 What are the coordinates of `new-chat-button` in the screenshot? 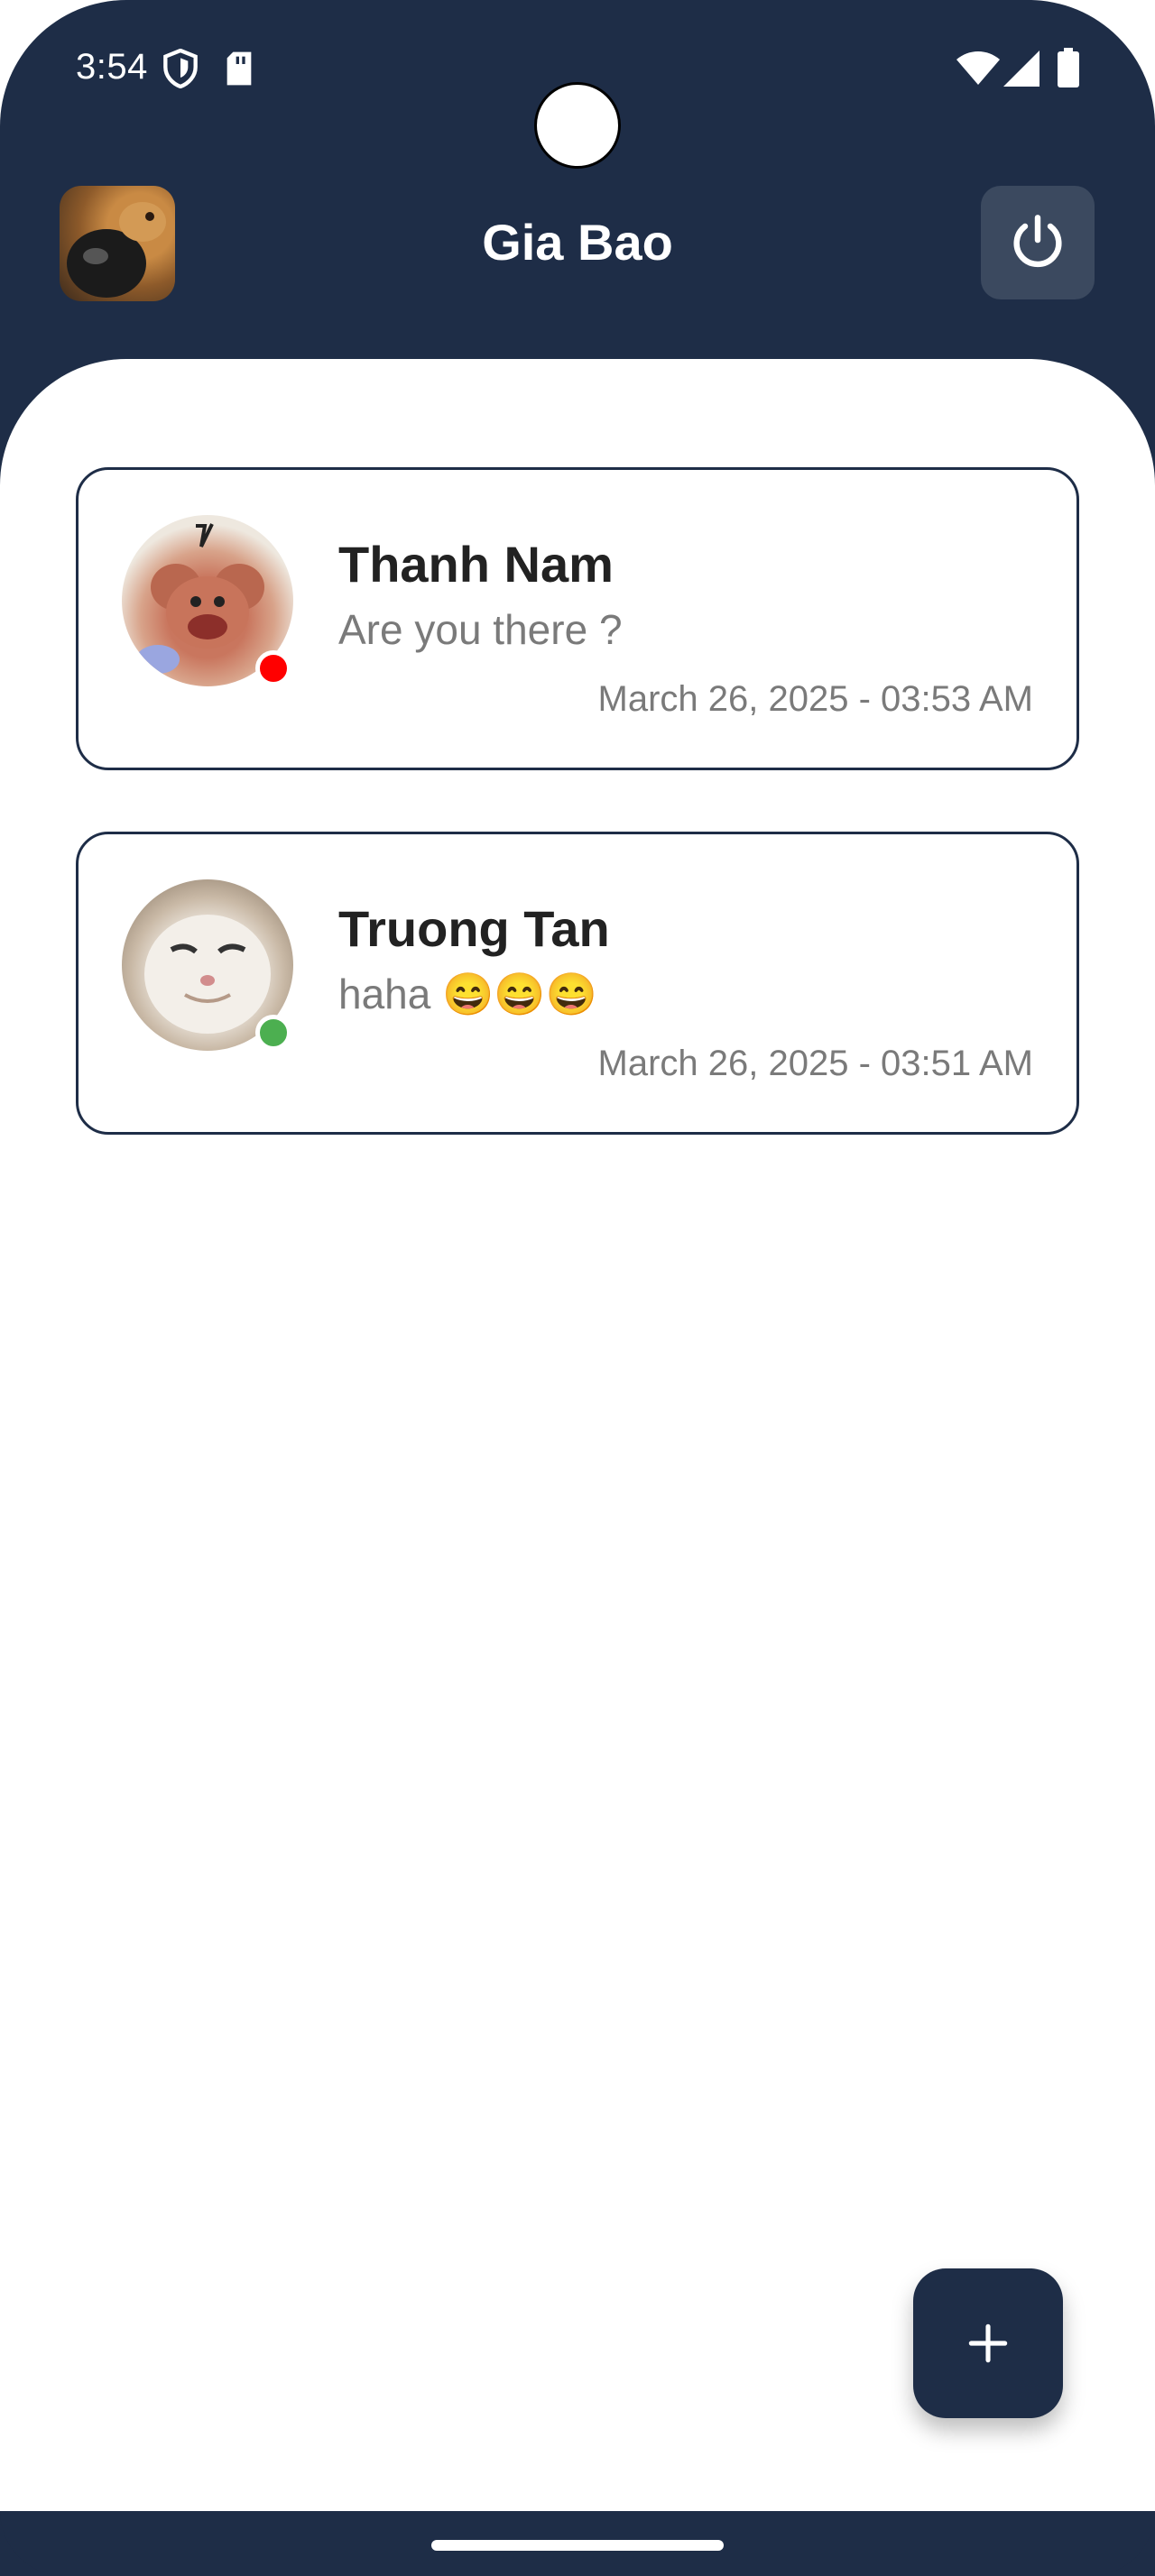 It's located at (988, 2343).